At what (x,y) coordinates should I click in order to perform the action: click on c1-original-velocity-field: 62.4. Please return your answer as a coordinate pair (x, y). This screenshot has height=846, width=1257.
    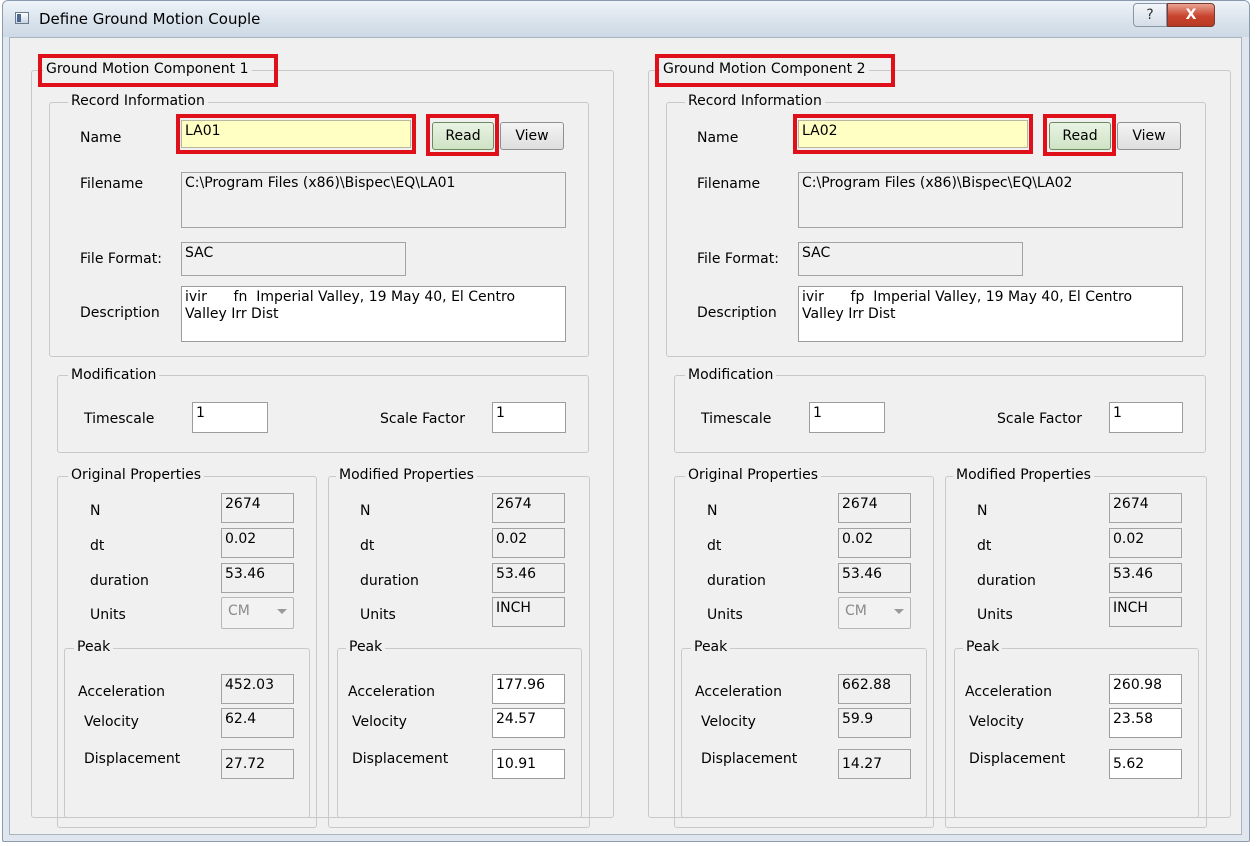
    Looking at the image, I should click on (257, 723).